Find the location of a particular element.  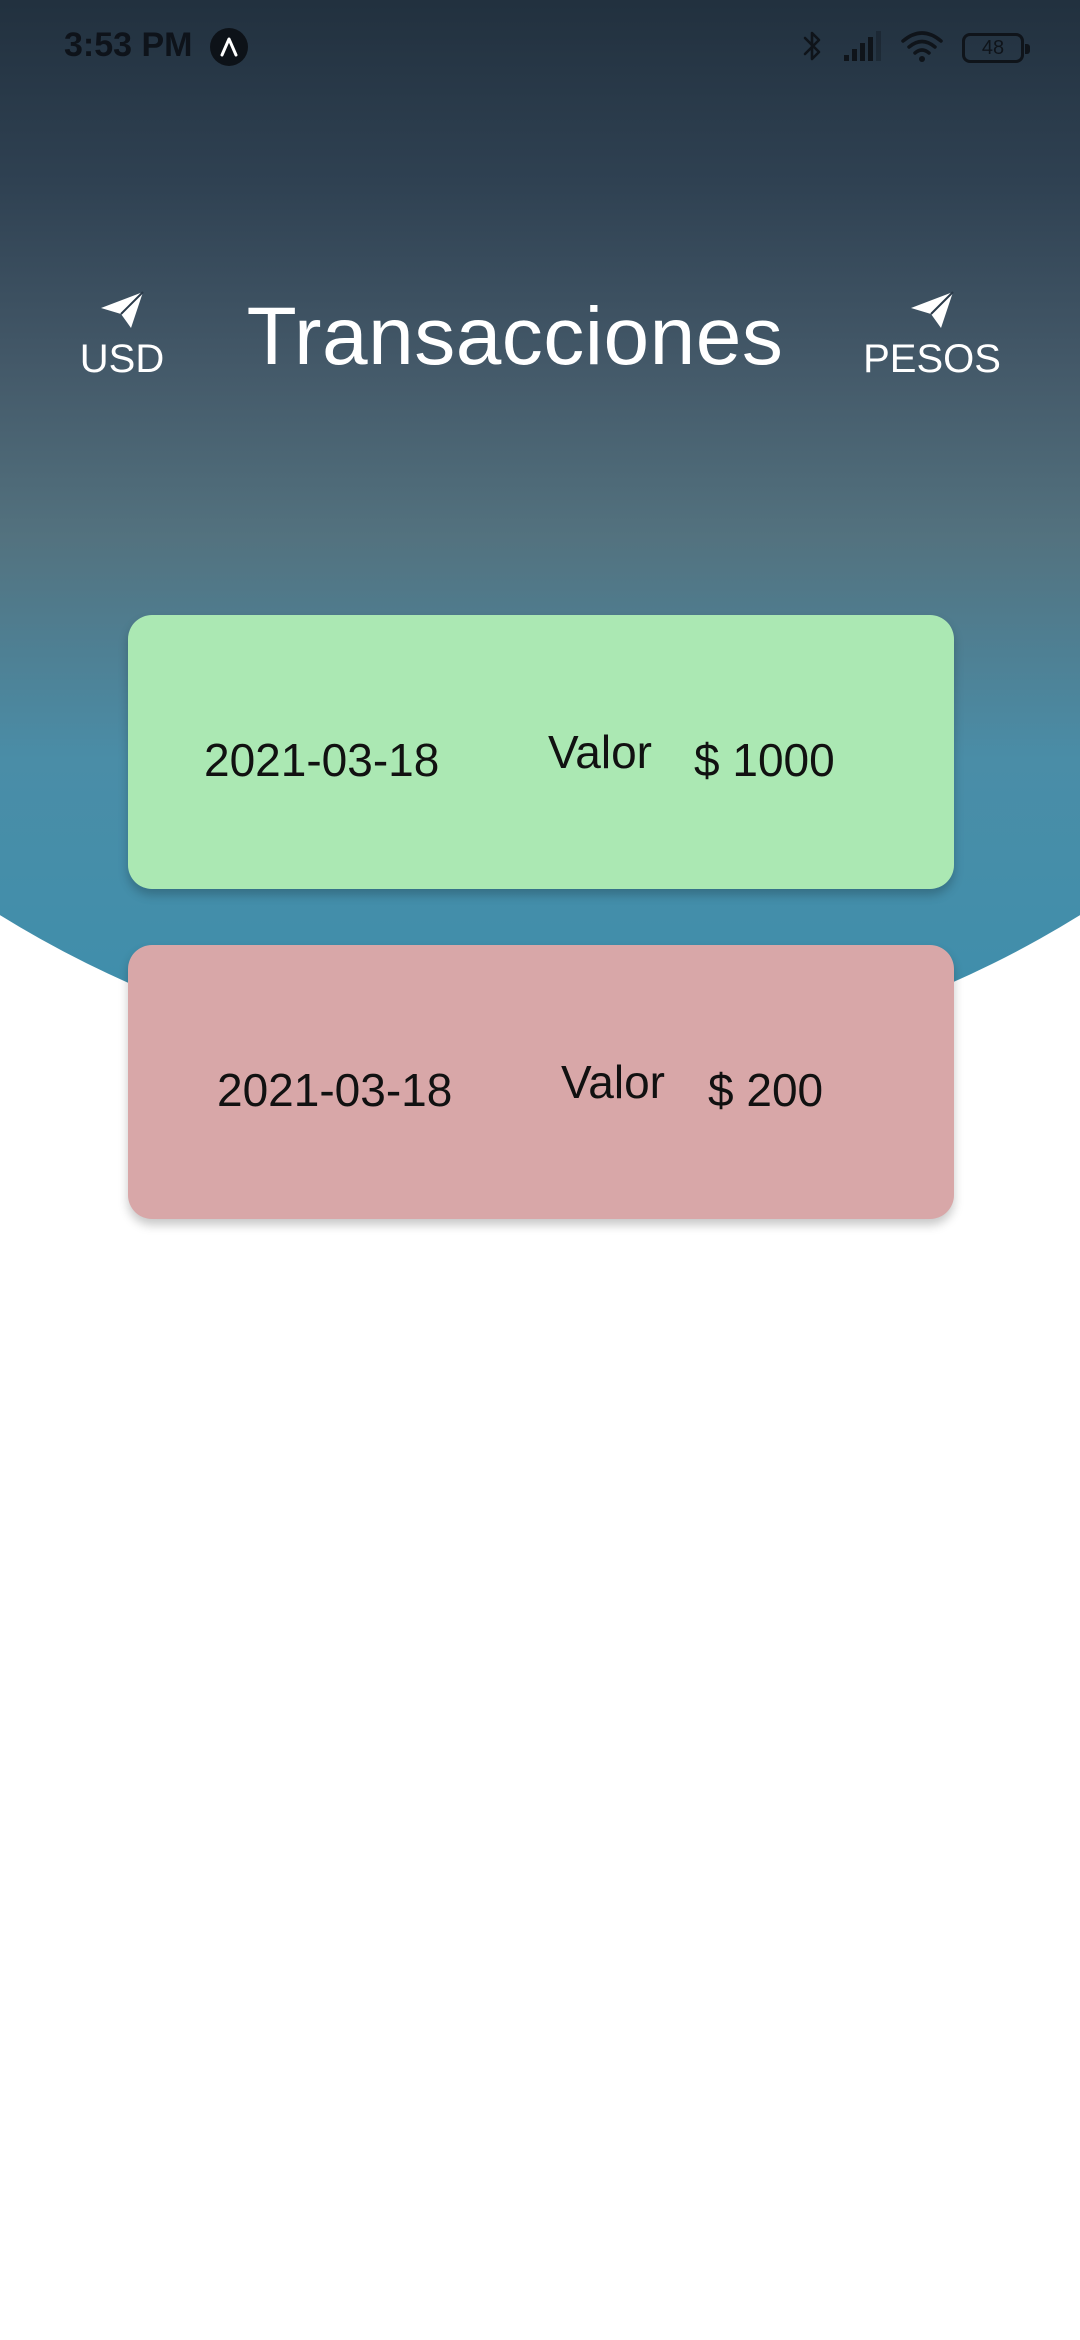

bluetooth-icon is located at coordinates (812, 48).